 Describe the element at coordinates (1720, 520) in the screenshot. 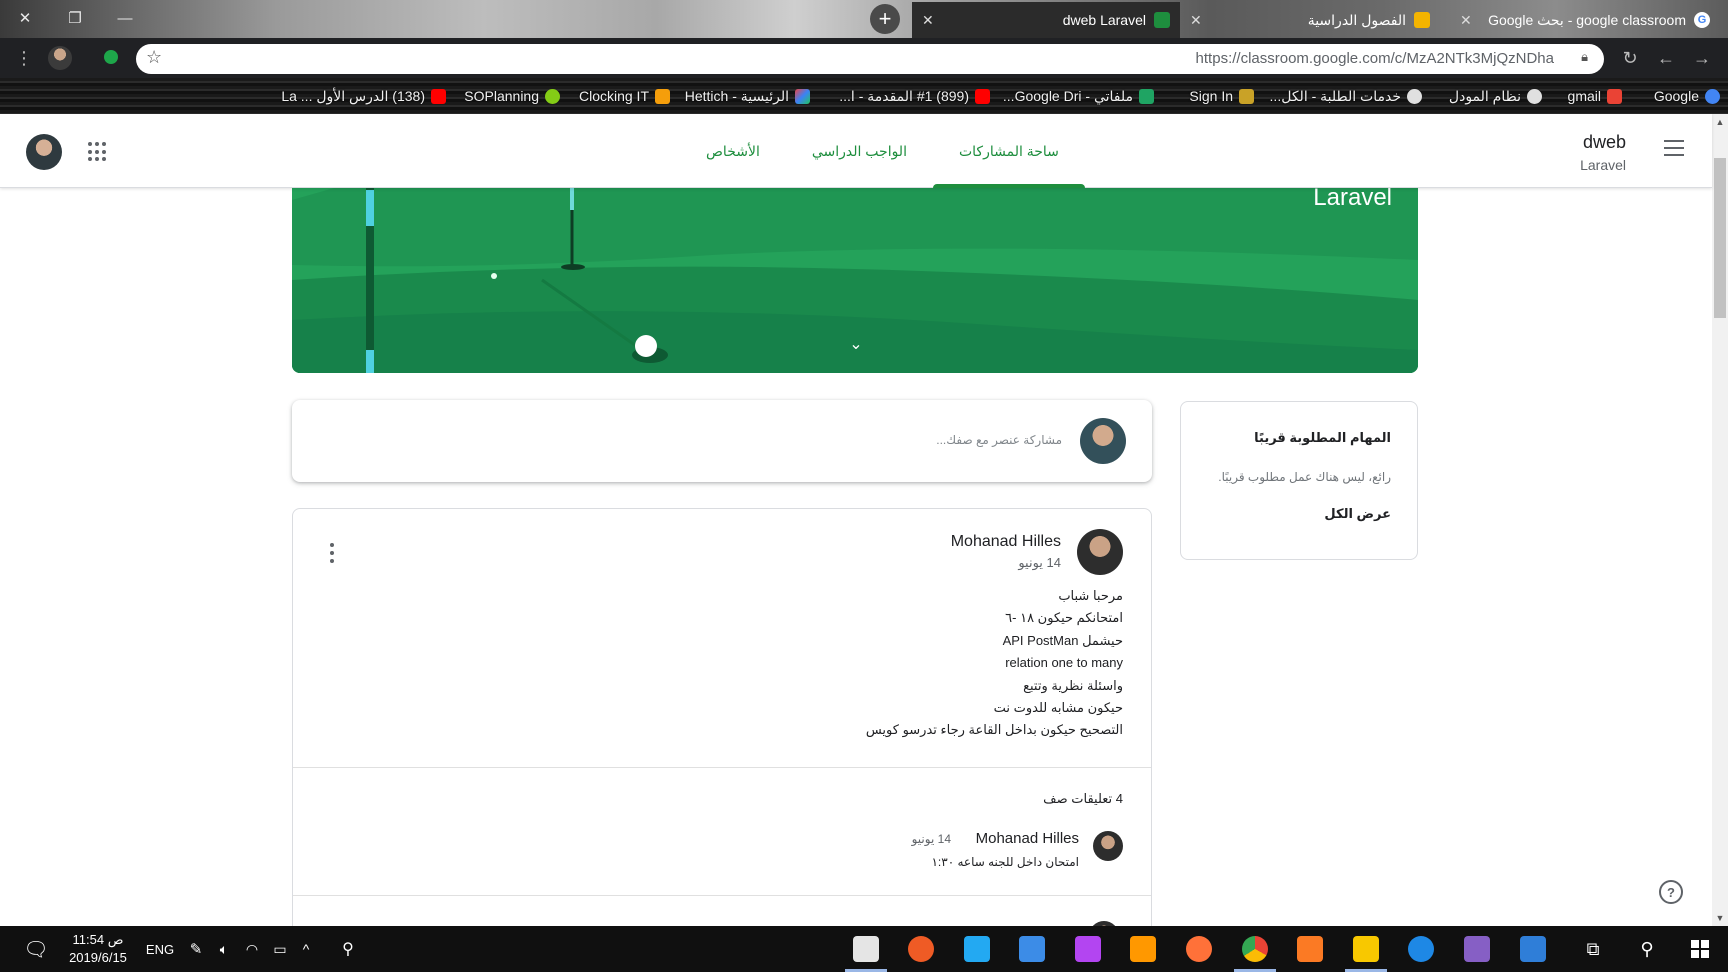

I see `page-scrollbar: ▲ ▼` at that location.